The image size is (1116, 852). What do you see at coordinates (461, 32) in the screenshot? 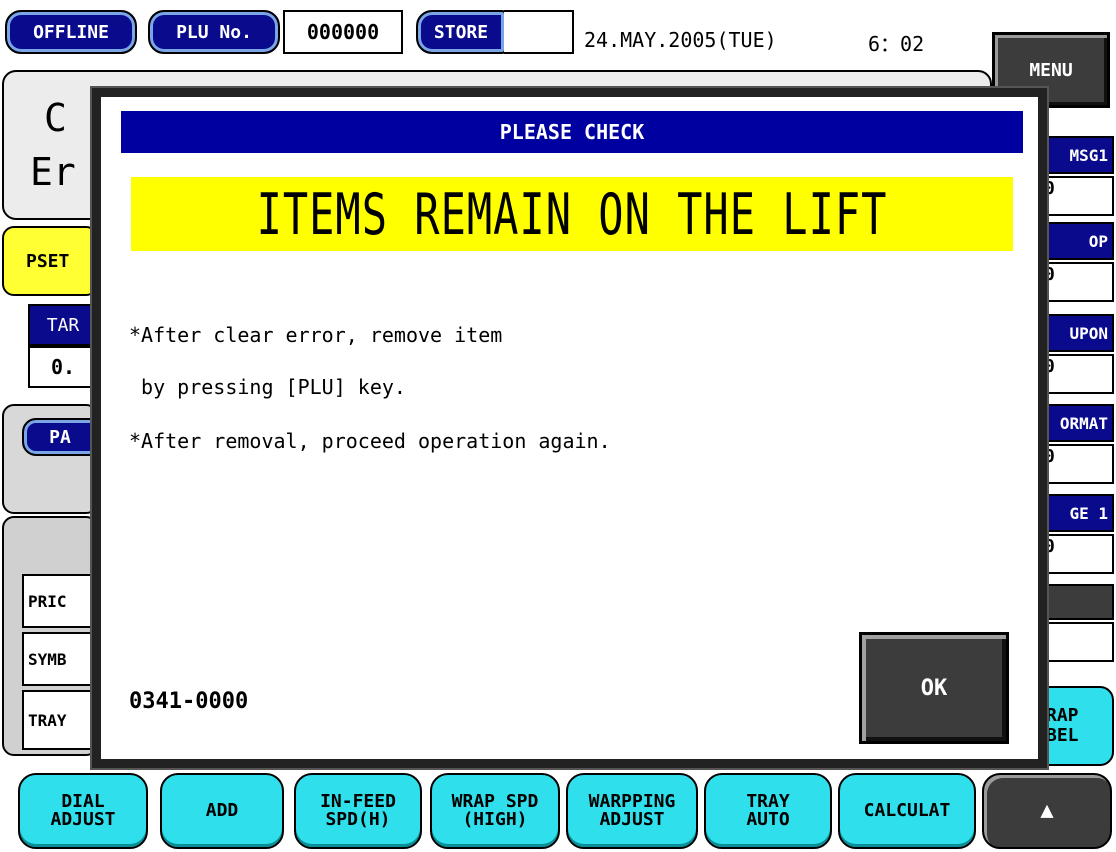
I see `store-label: STORE` at bounding box center [461, 32].